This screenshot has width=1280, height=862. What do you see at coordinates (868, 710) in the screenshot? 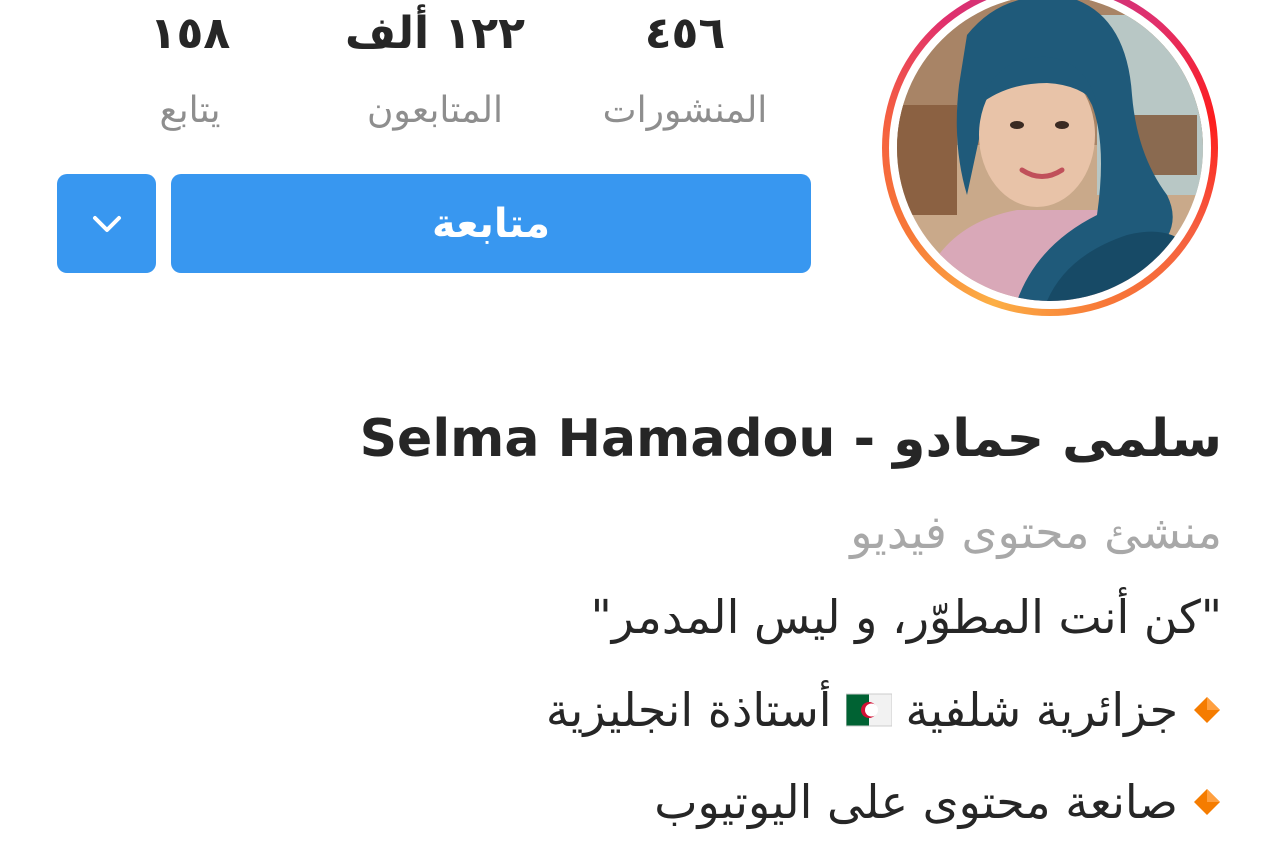
I see `algeria-flag-icon` at bounding box center [868, 710].